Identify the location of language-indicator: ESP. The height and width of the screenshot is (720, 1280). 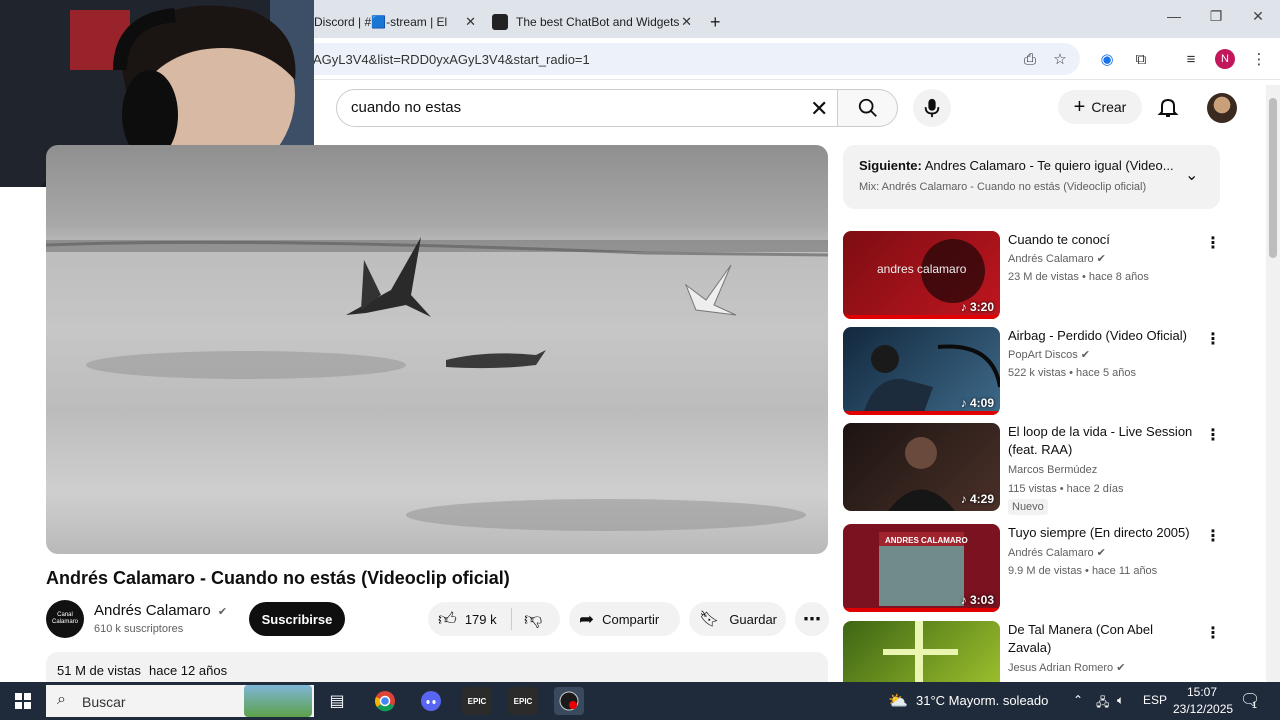
(1155, 700).